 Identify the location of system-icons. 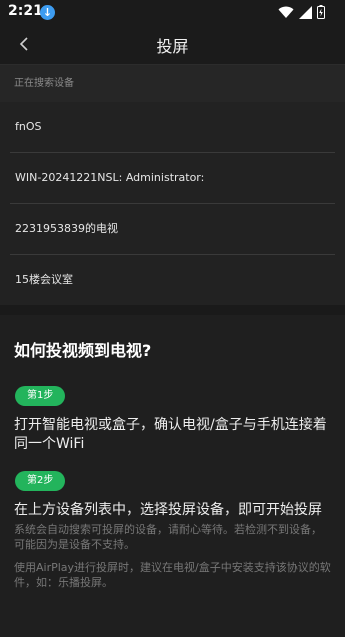
(301, 12).